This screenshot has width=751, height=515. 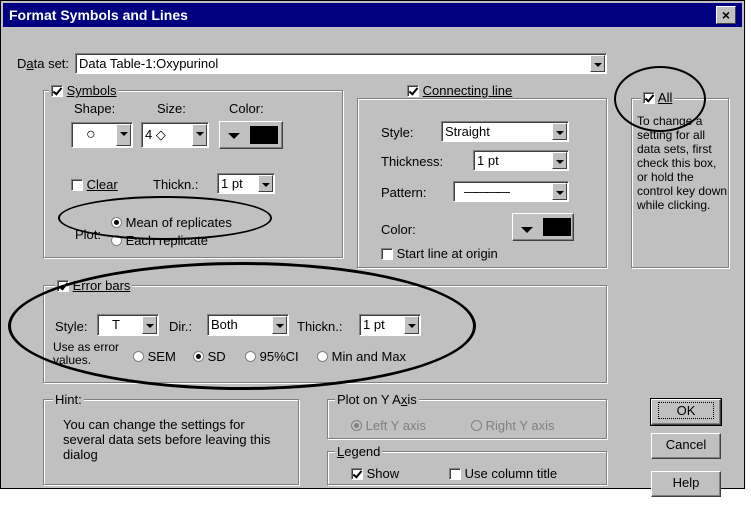 I want to click on line-pattern-label: Pattern:, so click(x=404, y=192).